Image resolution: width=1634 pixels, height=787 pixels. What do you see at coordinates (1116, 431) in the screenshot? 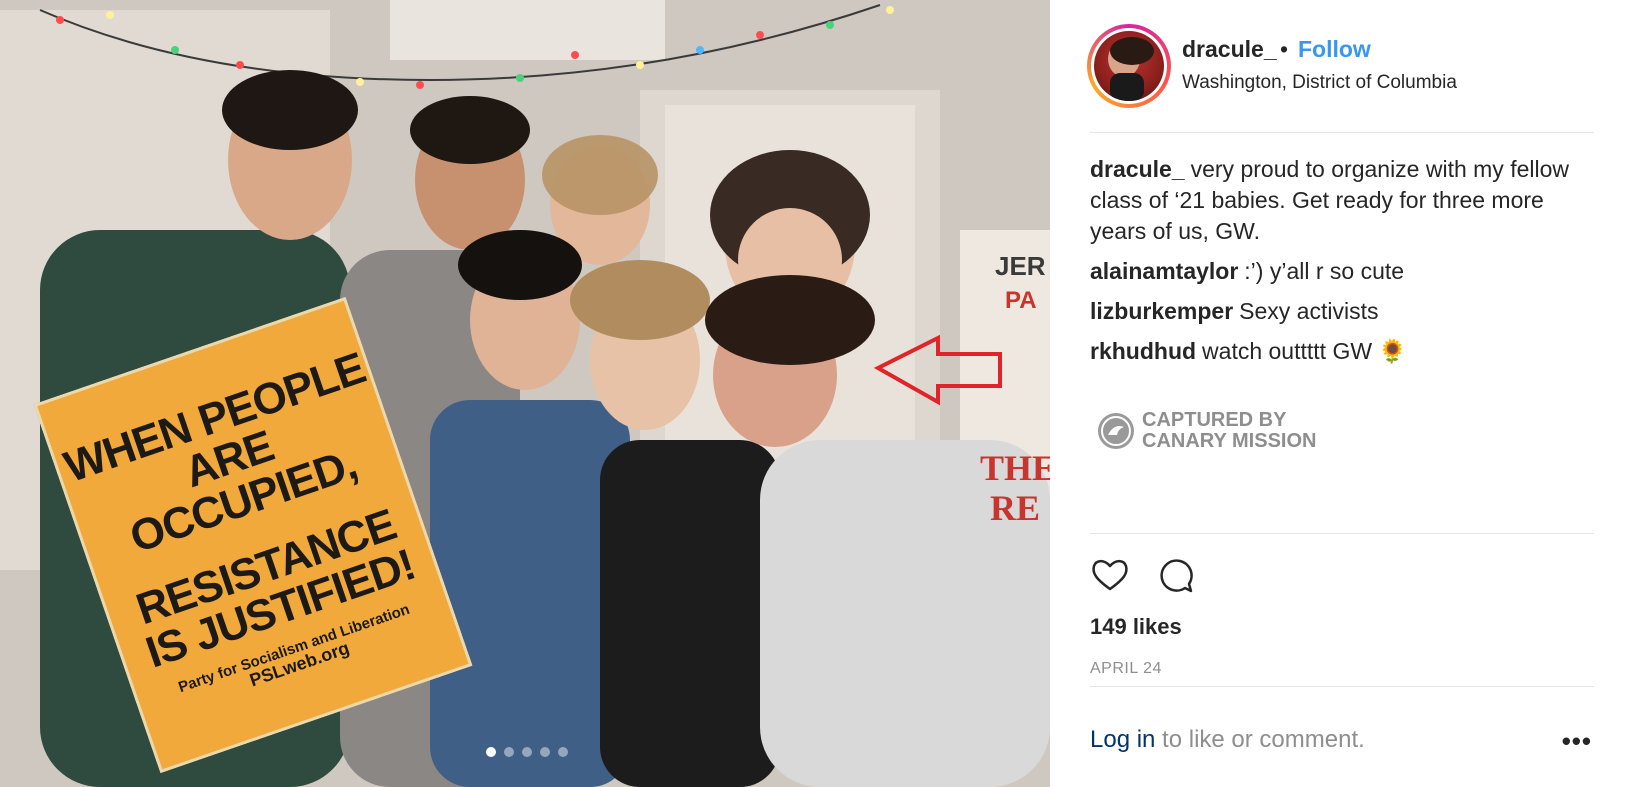
I see `canary-bird-icon` at bounding box center [1116, 431].